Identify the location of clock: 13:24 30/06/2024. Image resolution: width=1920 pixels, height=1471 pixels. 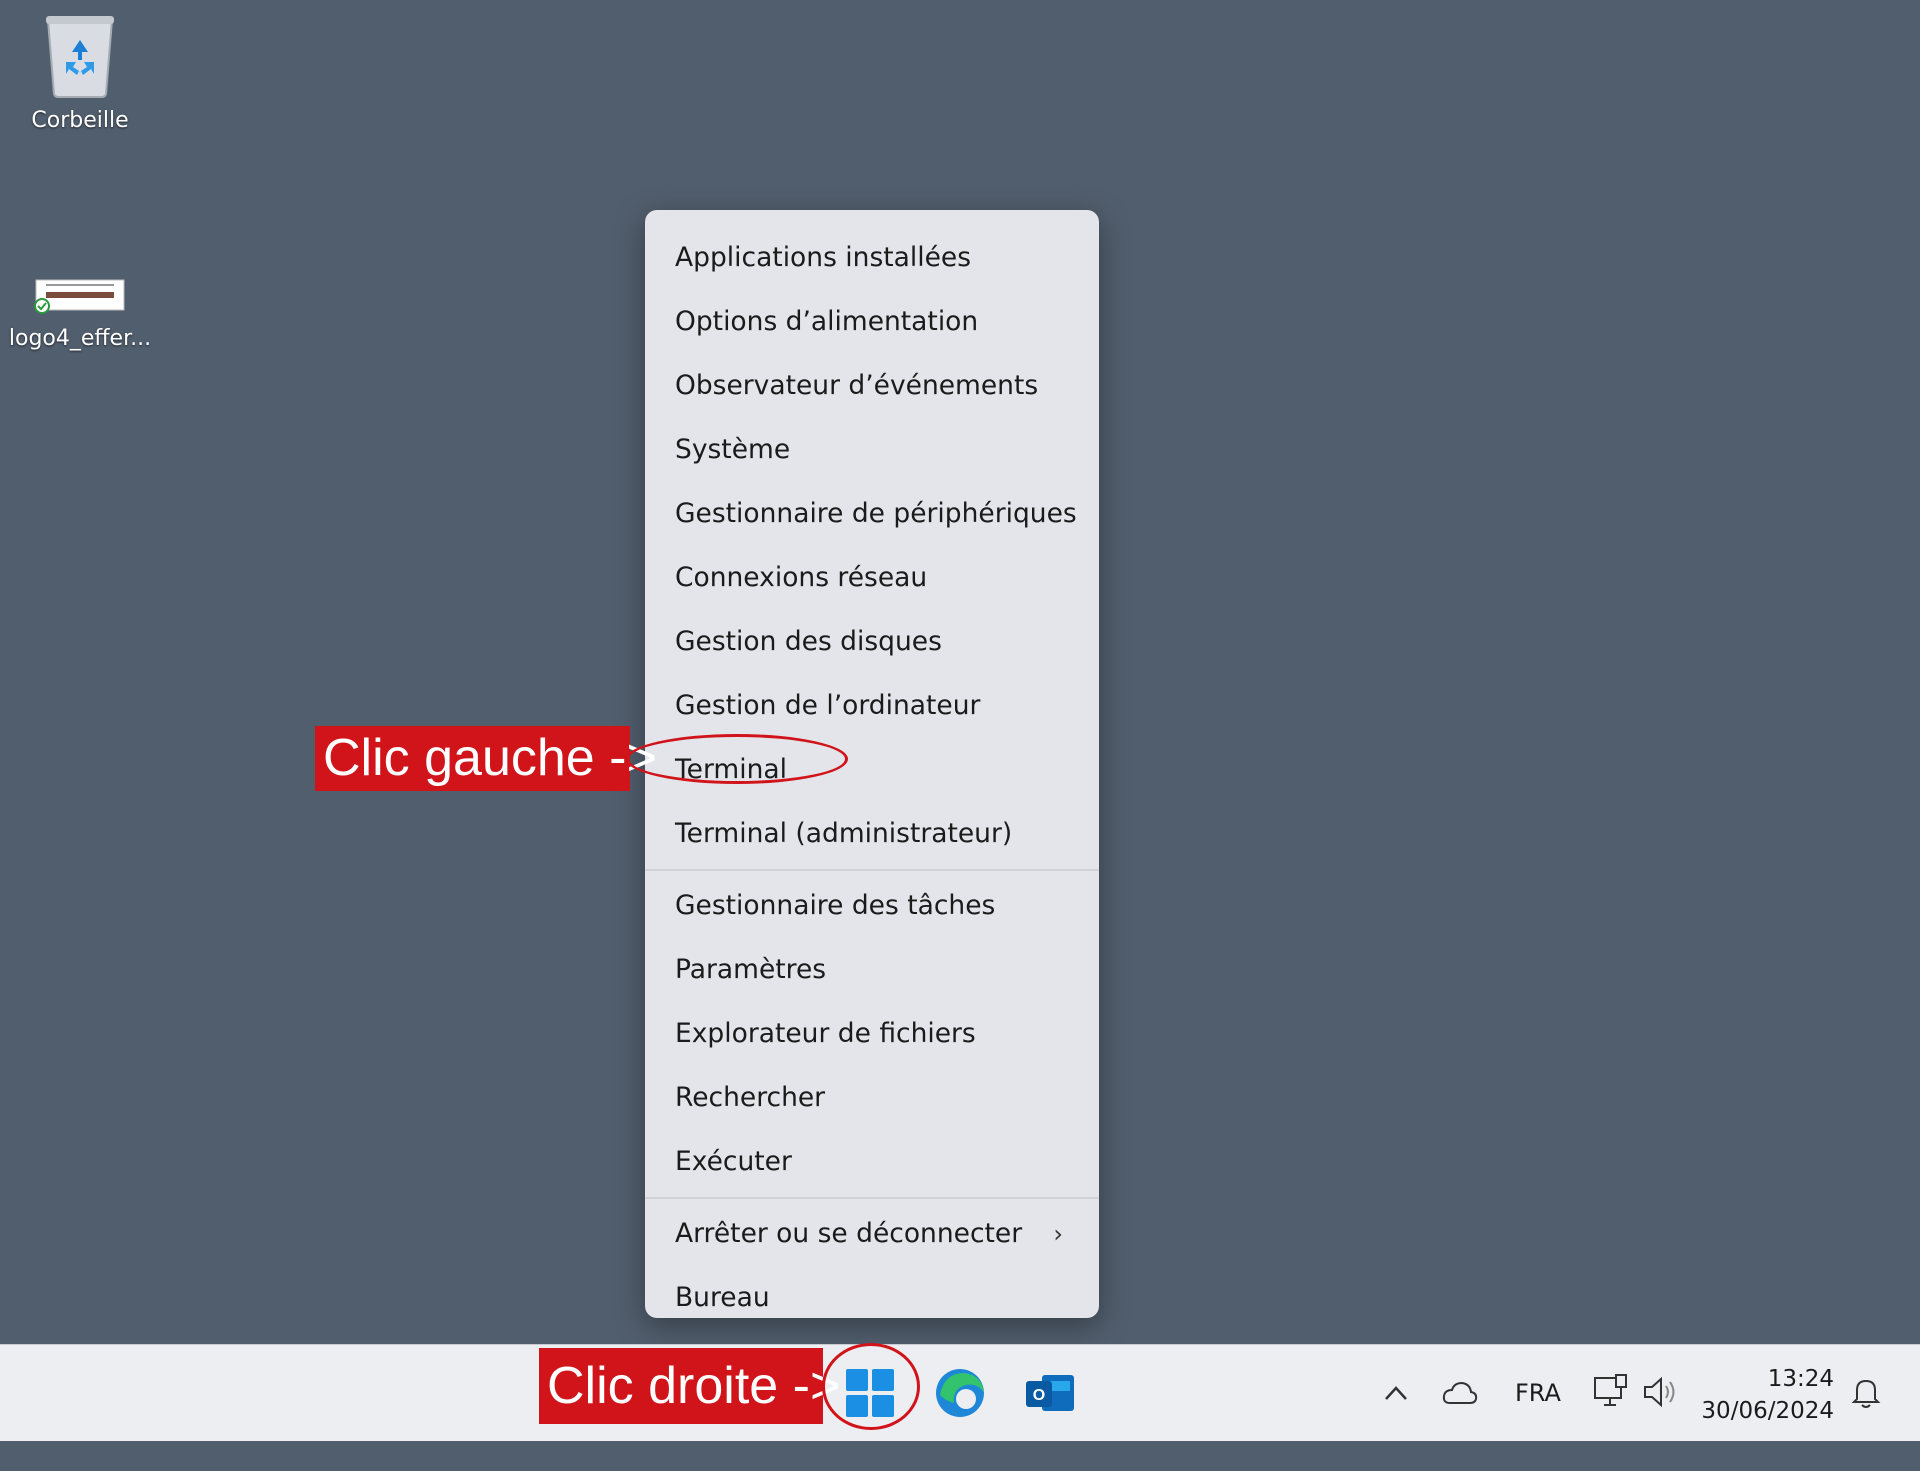
(1767, 1395).